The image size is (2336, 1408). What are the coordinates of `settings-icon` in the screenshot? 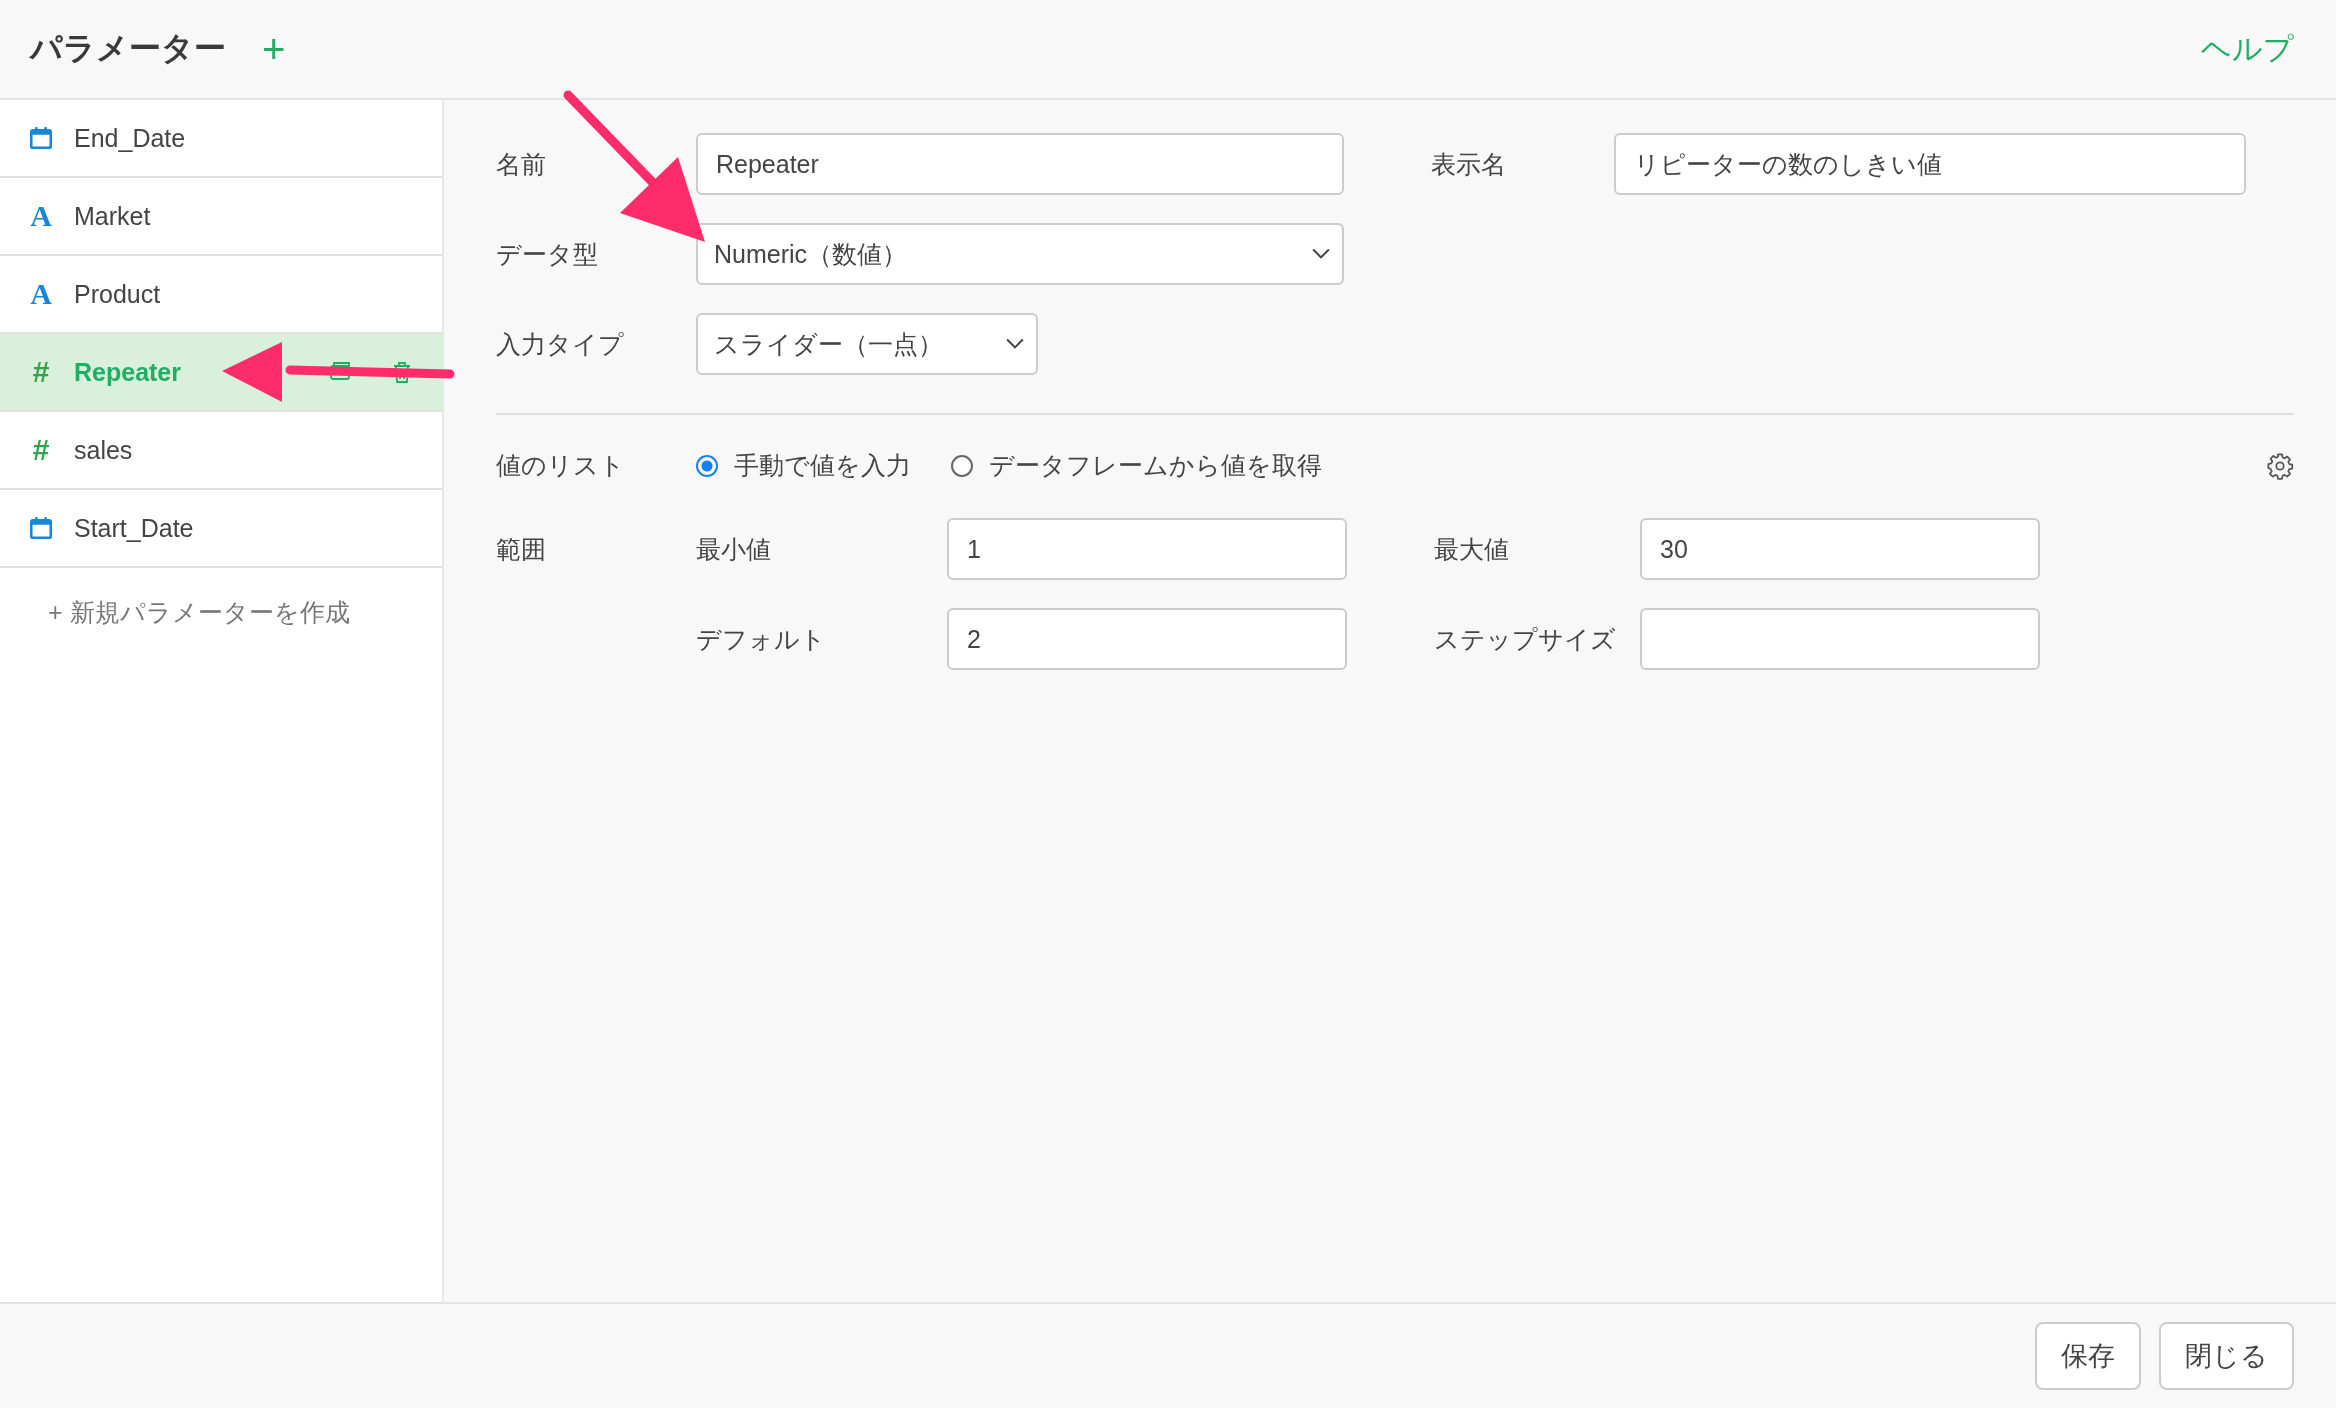 It's located at (2280, 465).